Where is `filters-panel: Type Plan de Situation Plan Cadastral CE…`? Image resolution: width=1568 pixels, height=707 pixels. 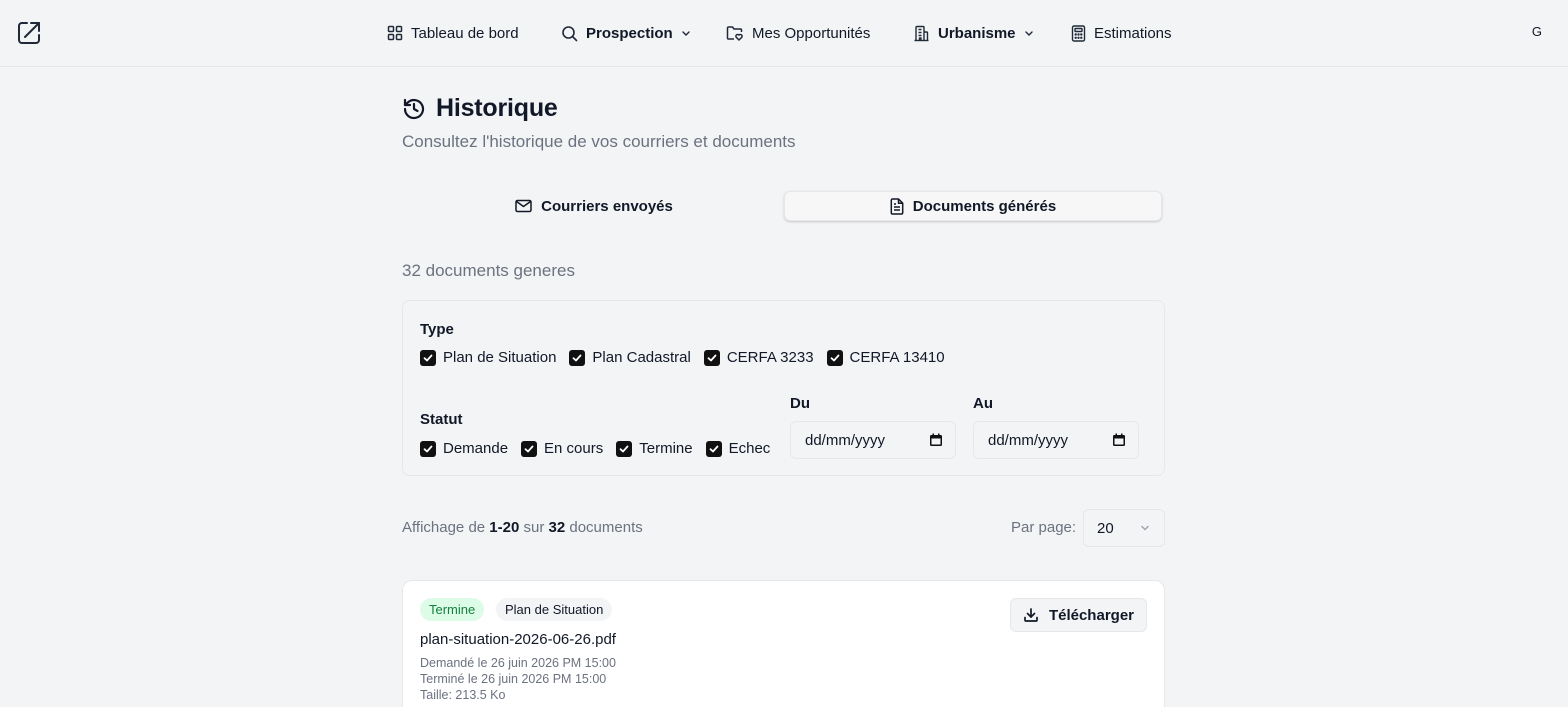 filters-panel: Type Plan de Situation Plan Cadastral CE… is located at coordinates (783, 388).